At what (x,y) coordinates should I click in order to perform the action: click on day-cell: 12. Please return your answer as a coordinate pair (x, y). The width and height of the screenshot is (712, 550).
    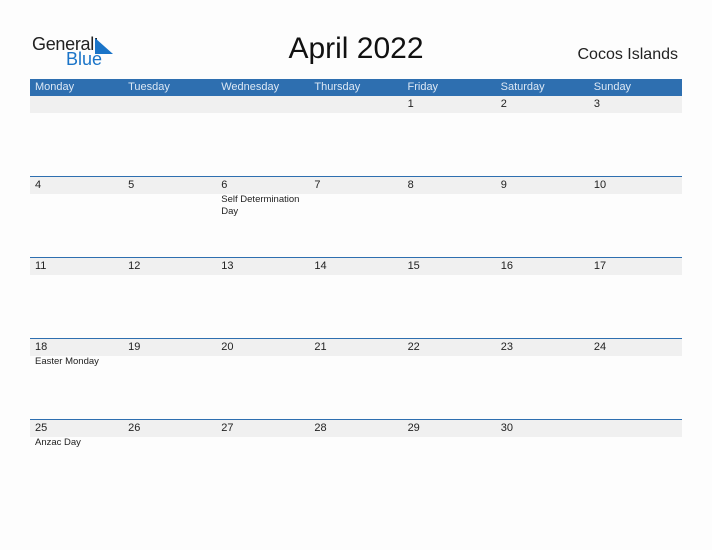
    Looking at the image, I should click on (169, 298).